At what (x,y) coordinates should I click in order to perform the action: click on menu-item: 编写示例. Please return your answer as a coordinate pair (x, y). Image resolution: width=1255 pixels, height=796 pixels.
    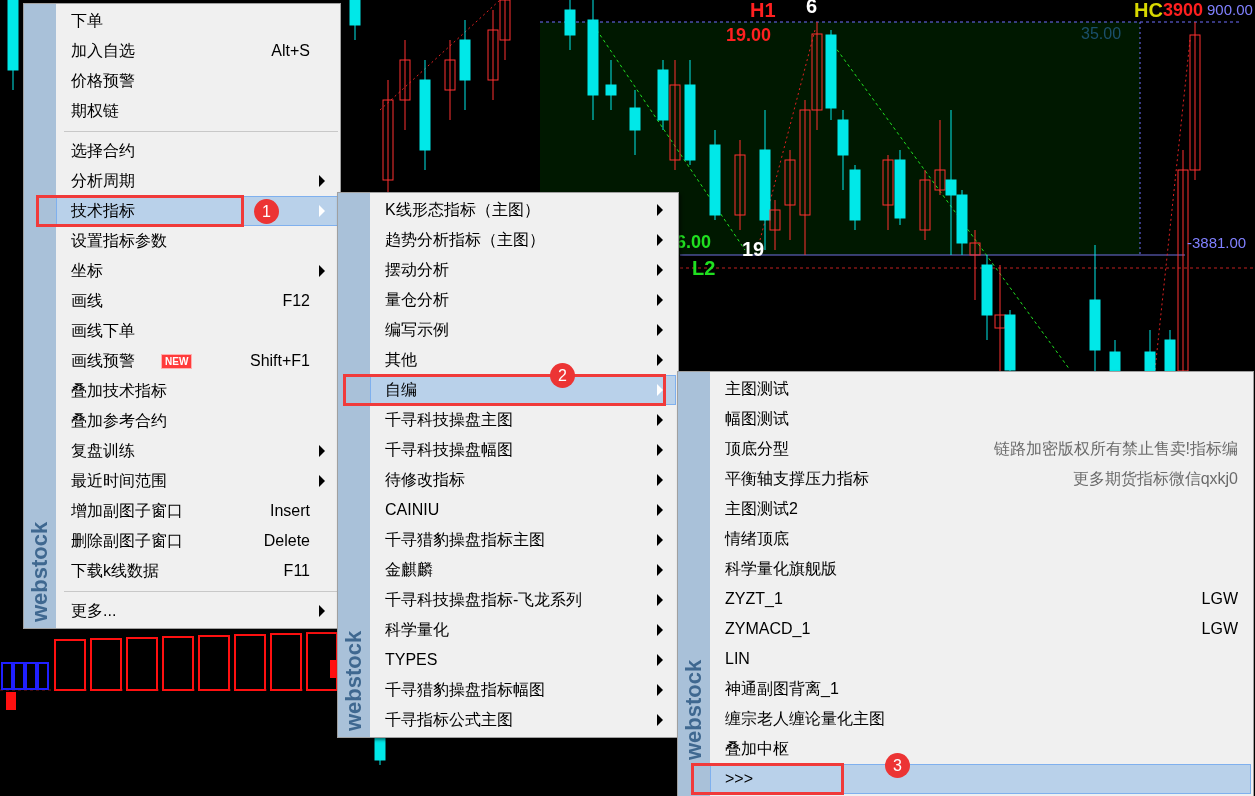
    Looking at the image, I should click on (523, 330).